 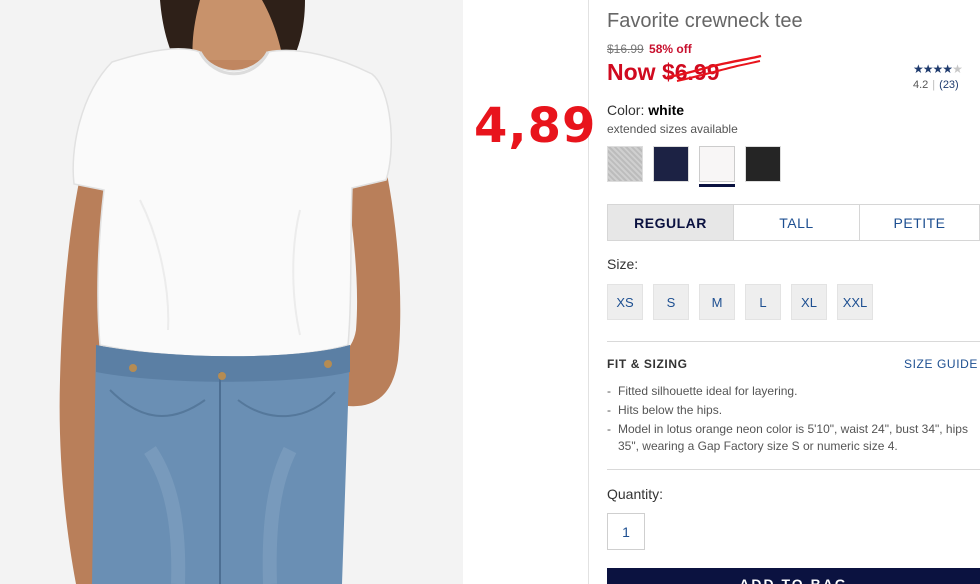 I want to click on color-swatch-white, so click(x=717, y=164).